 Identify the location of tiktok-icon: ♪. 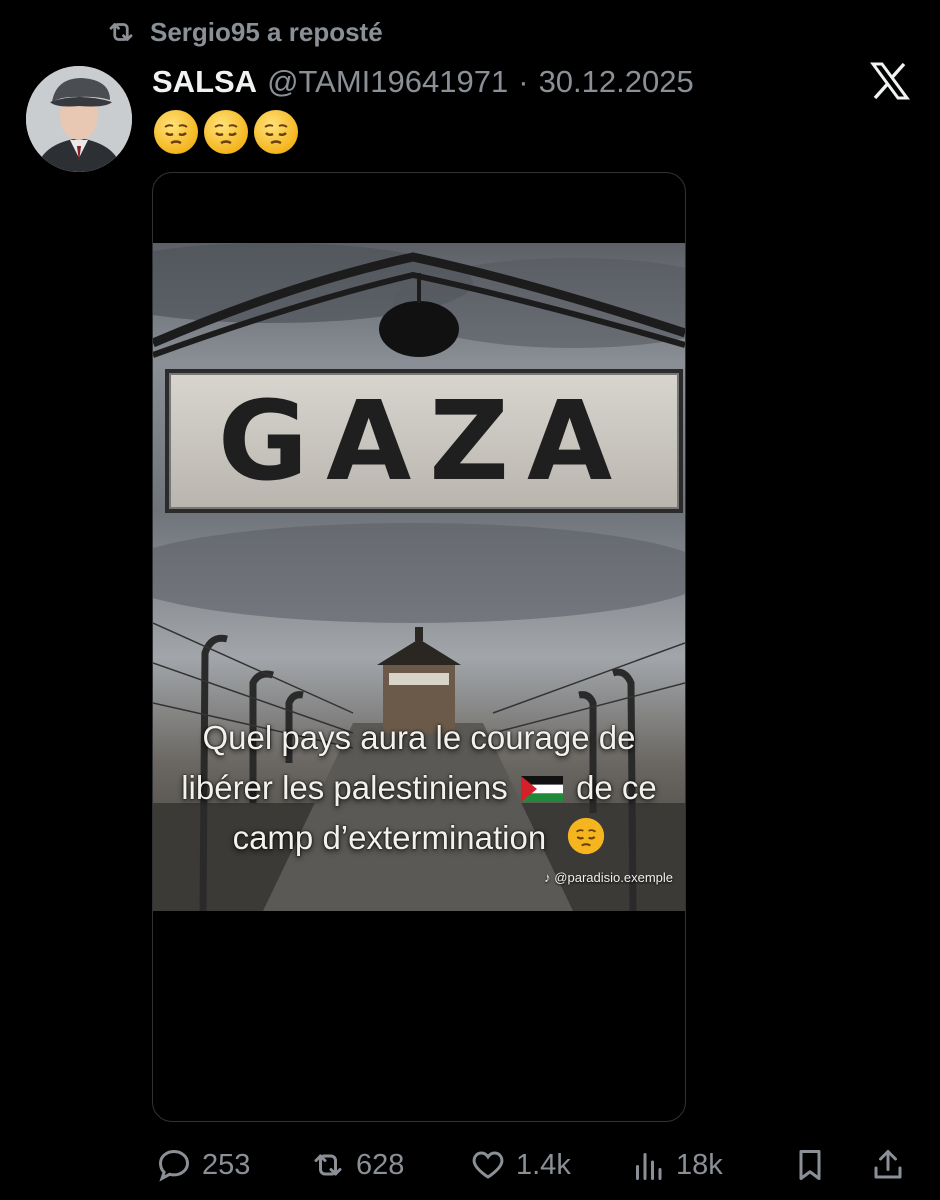
(547, 877).